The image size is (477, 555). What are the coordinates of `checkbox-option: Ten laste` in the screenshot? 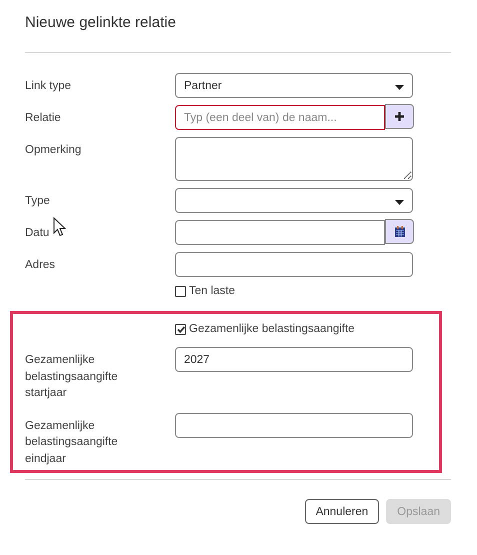 It's located at (205, 291).